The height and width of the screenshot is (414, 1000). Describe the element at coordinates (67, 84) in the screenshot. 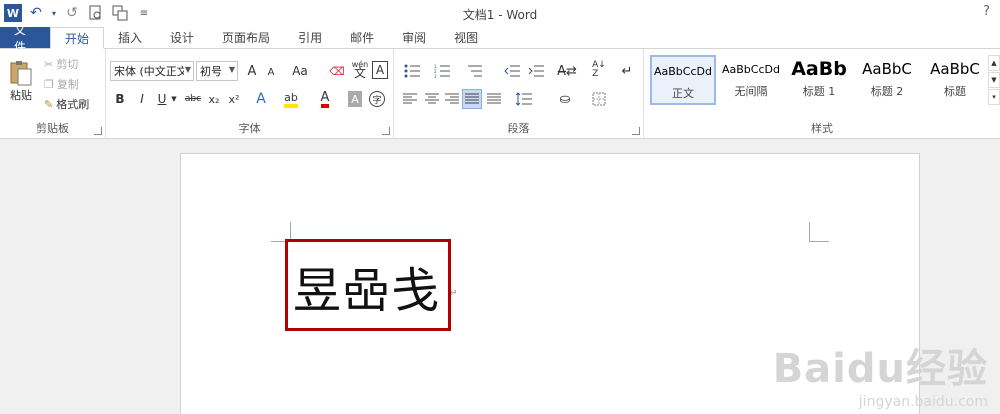

I see `copy-label: 复制` at that location.